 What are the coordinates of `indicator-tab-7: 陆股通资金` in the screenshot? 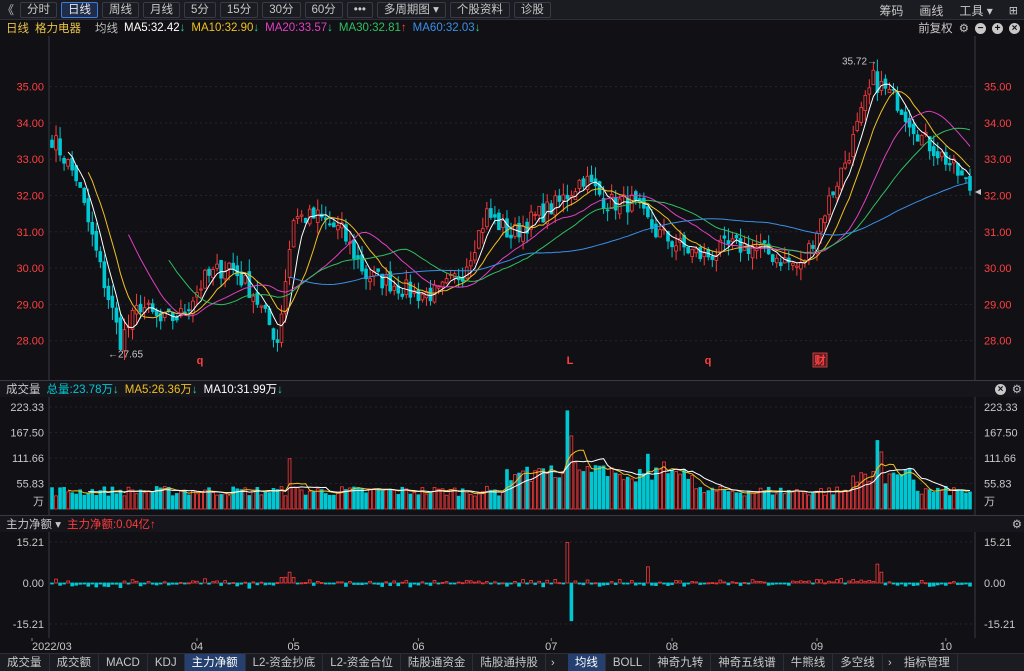 It's located at (437, 662).